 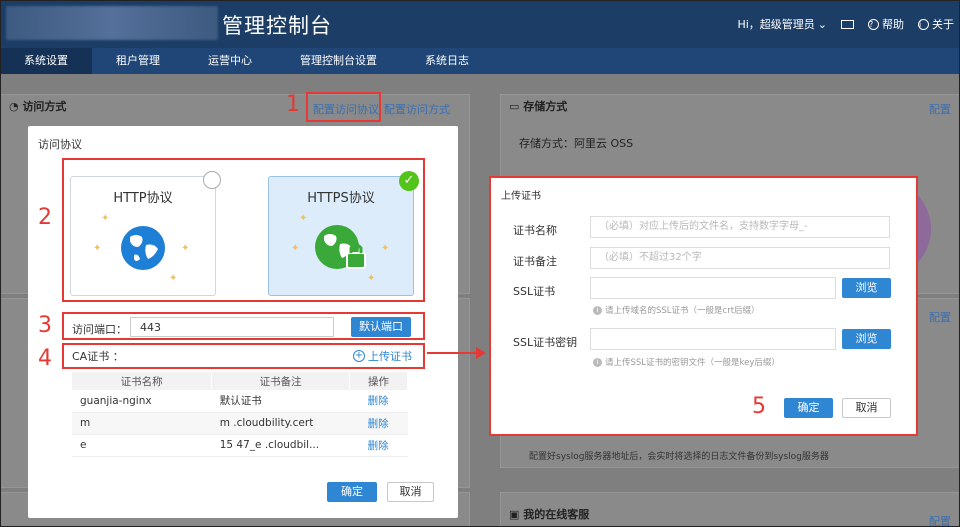 What do you see at coordinates (776, 24) in the screenshot?
I see `user-name: Hi，超级管理员` at bounding box center [776, 24].